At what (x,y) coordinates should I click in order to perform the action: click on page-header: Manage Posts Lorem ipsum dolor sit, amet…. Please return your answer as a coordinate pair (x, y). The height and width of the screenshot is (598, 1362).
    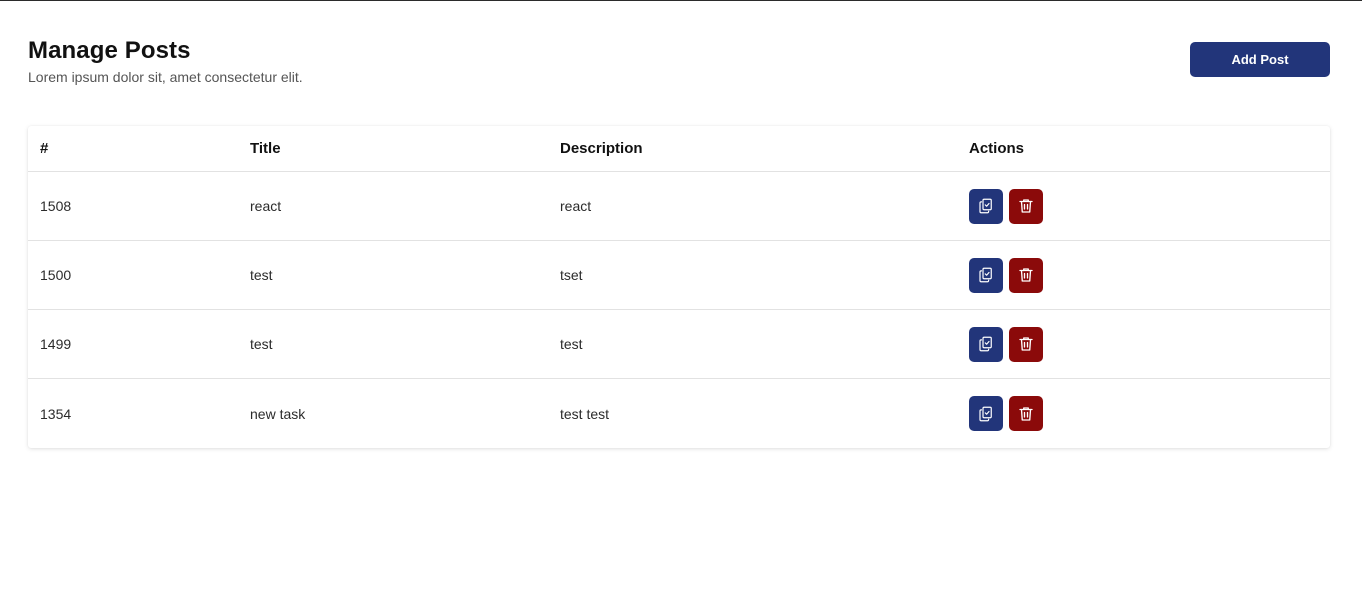
    Looking at the image, I should click on (679, 62).